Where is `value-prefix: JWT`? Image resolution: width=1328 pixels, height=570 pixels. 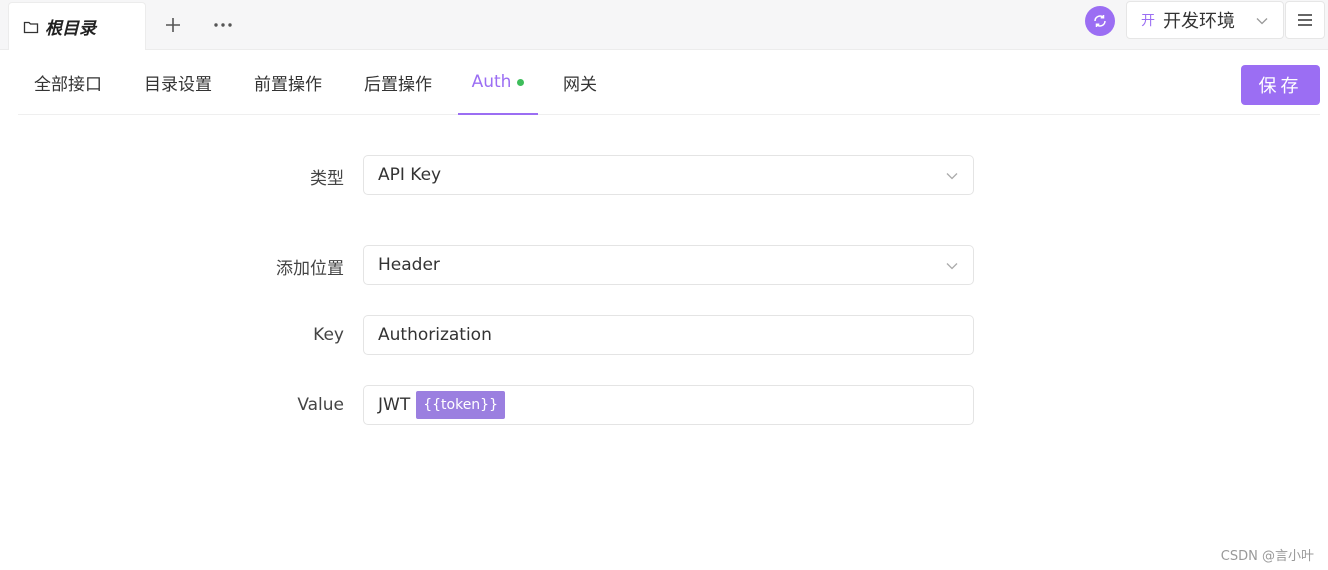
value-prefix: JWT is located at coordinates (394, 405).